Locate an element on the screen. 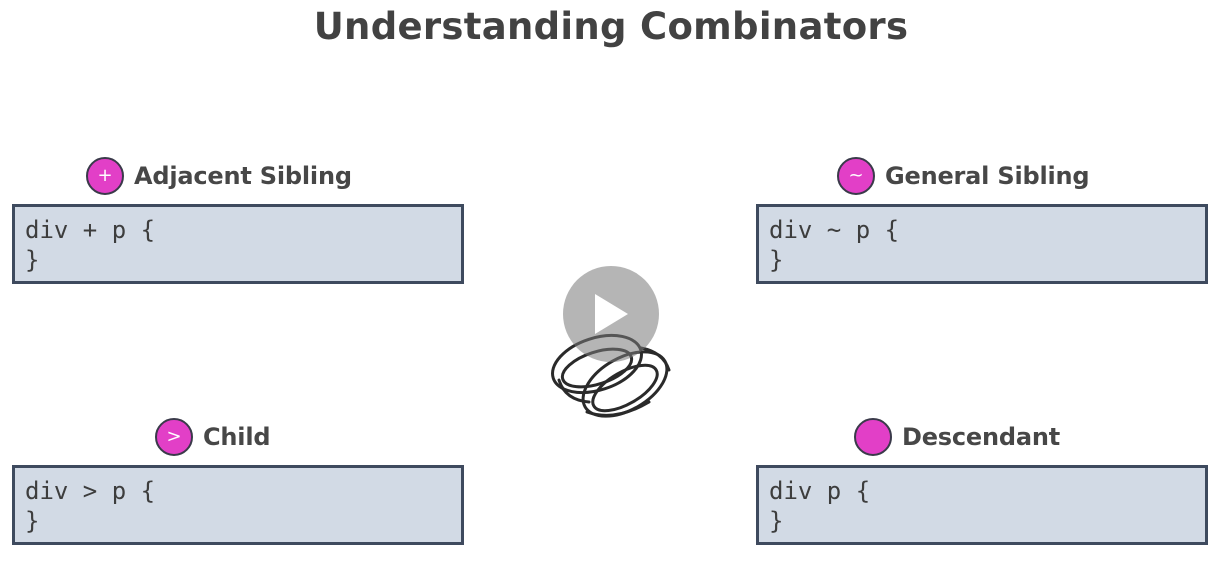 The image size is (1222, 573). general-sibling-label: General Sibling is located at coordinates (987, 176).